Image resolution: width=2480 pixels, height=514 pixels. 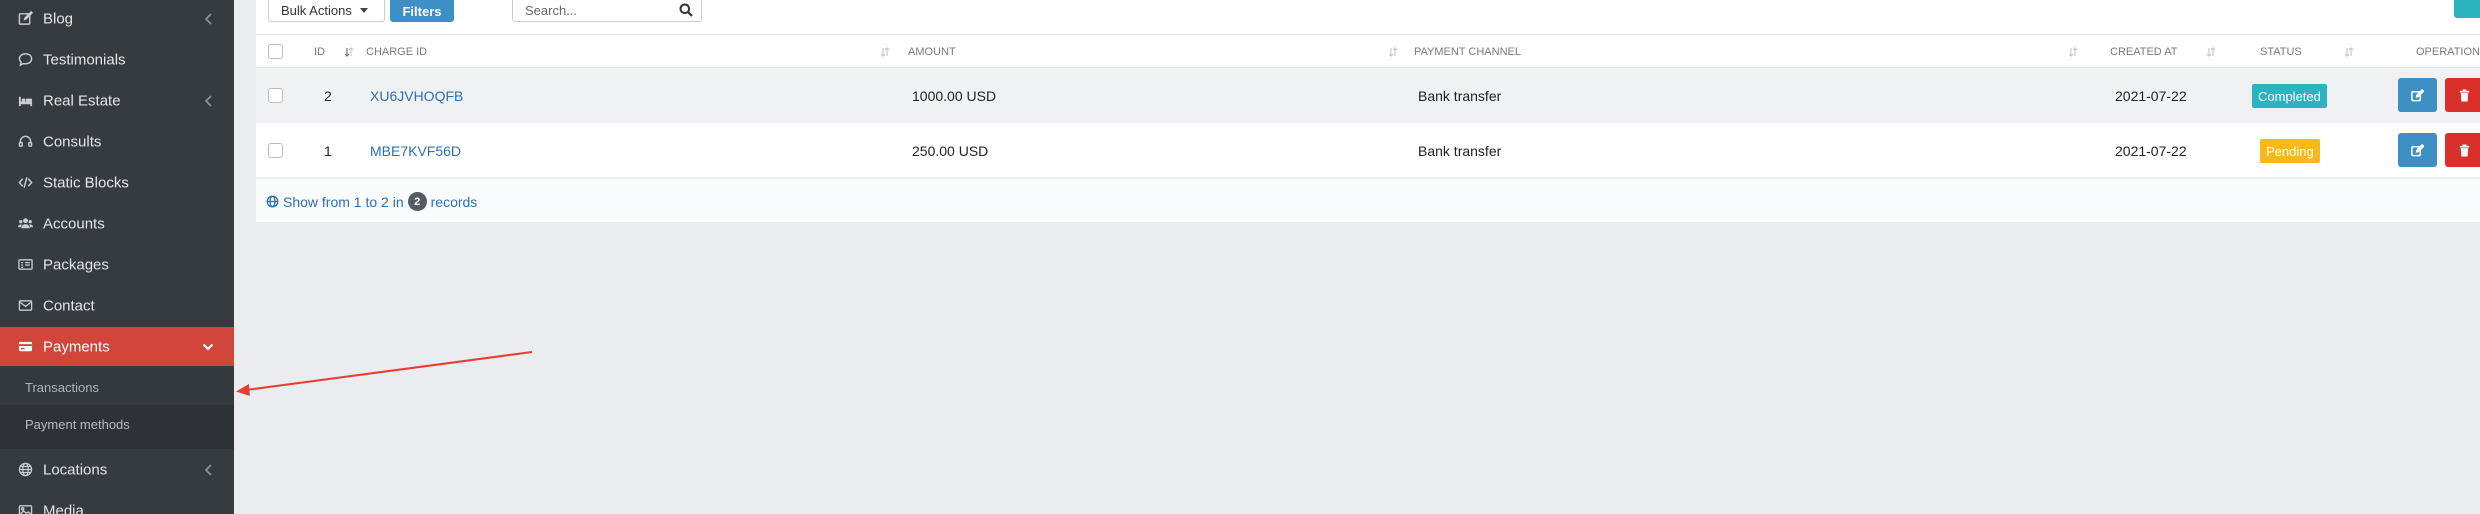 I want to click on search-icon, so click(x=686, y=10).